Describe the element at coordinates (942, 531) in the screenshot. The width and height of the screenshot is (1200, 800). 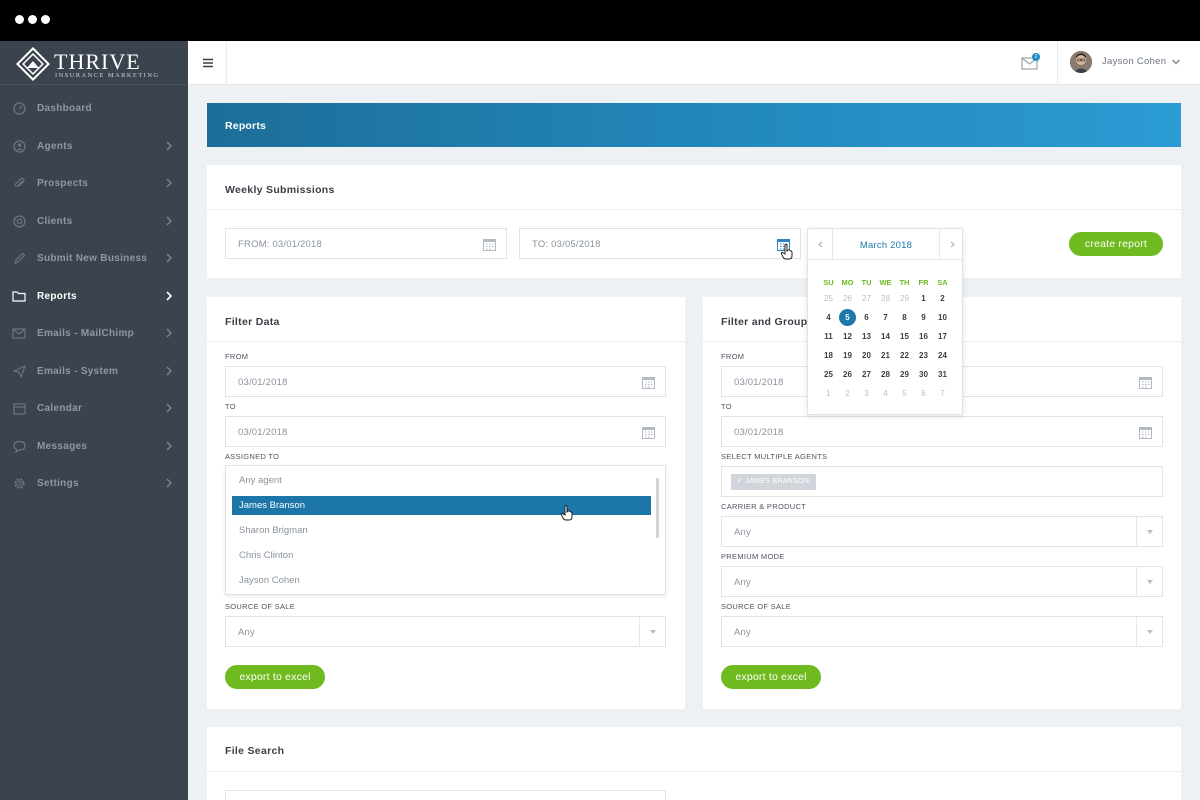
I see `carrier-product-select: Any` at that location.